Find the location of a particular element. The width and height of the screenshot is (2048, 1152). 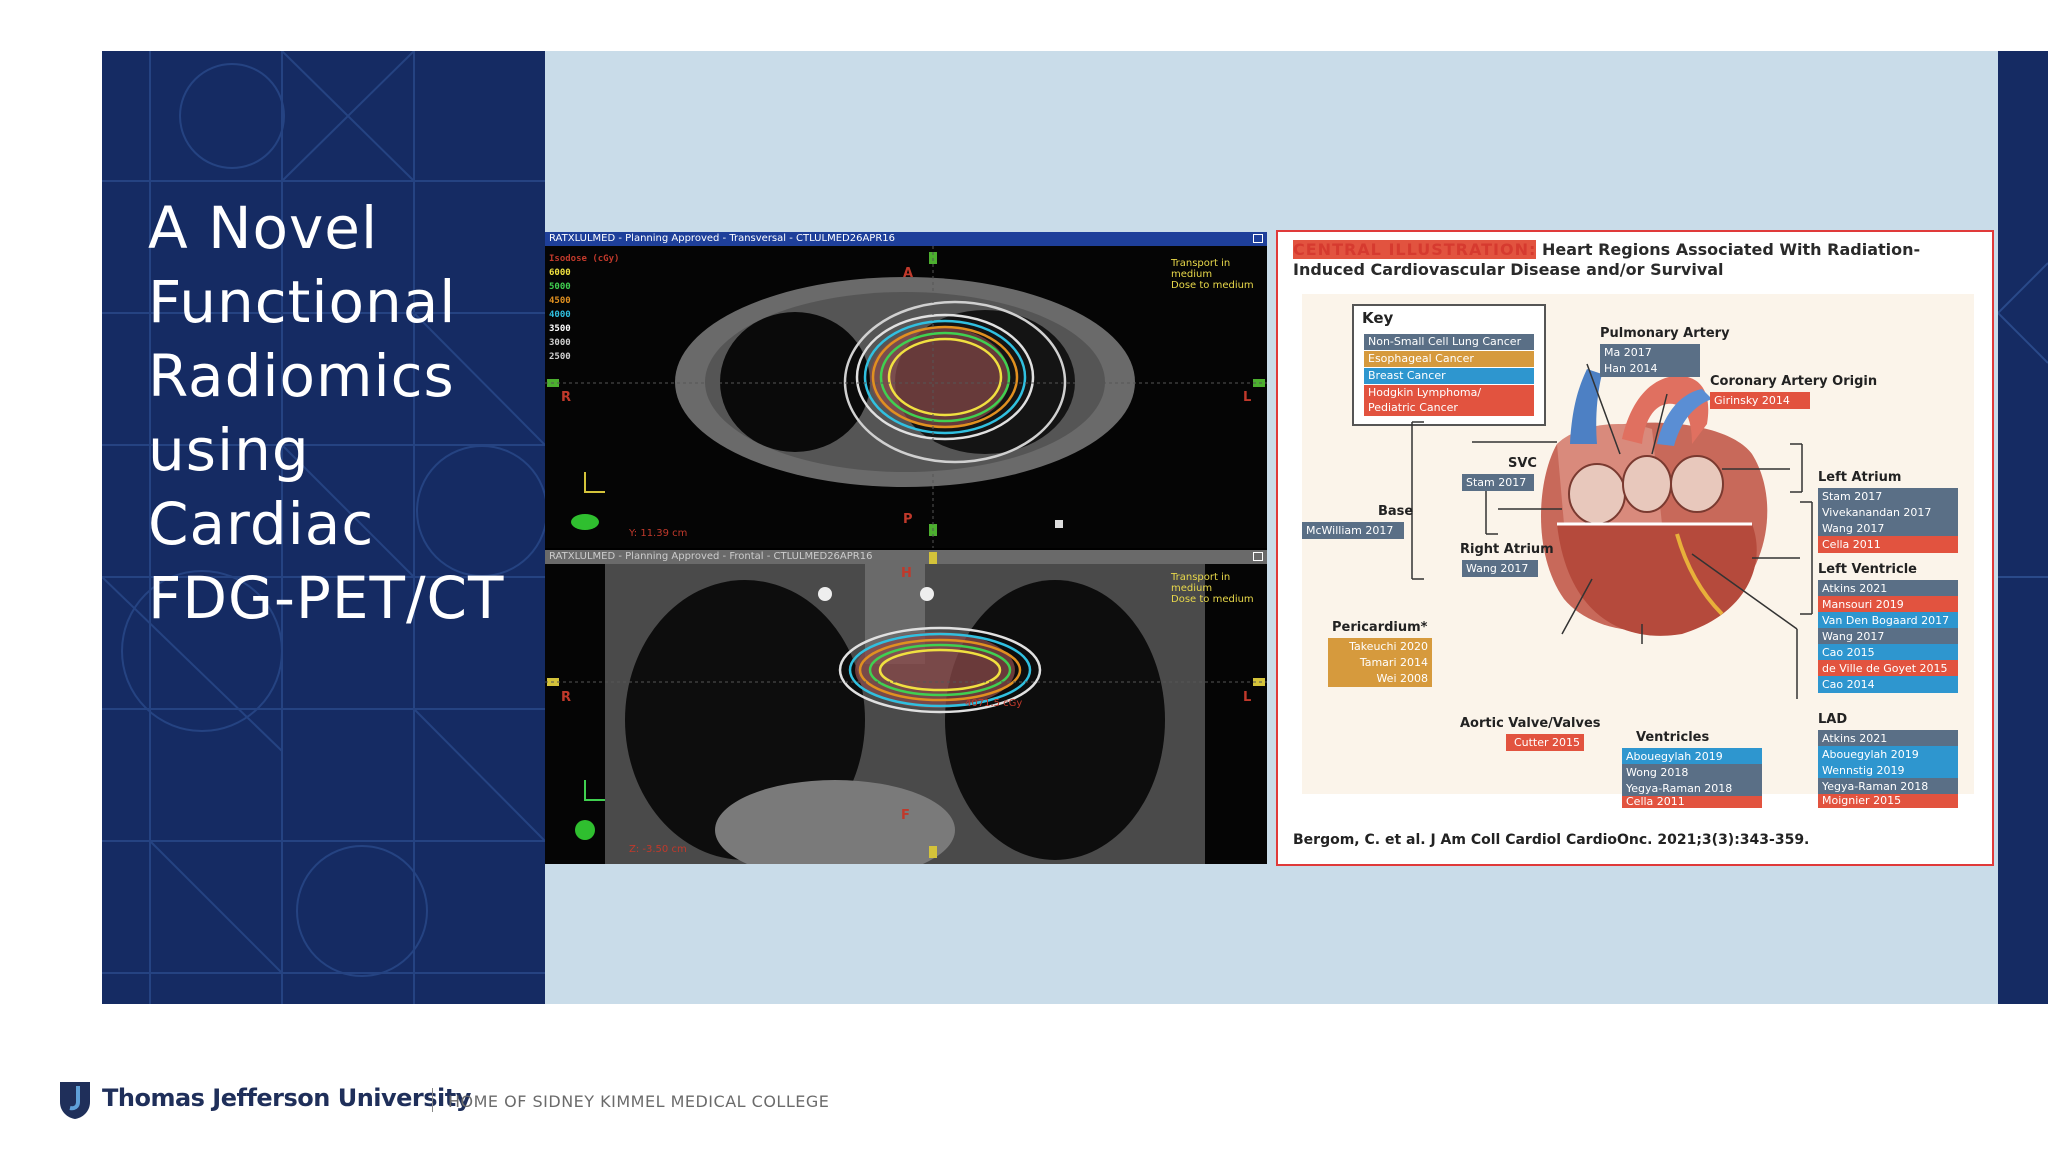

isodose-level: 4500 is located at coordinates (560, 301).